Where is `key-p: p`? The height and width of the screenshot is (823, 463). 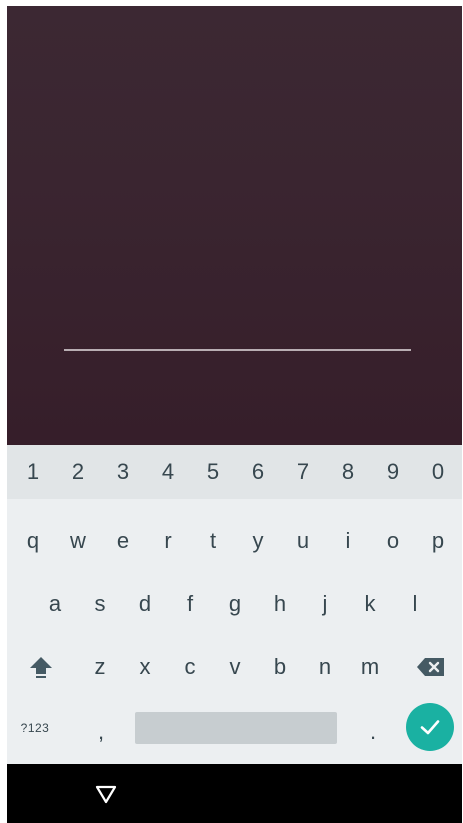 key-p: p is located at coordinates (438, 541).